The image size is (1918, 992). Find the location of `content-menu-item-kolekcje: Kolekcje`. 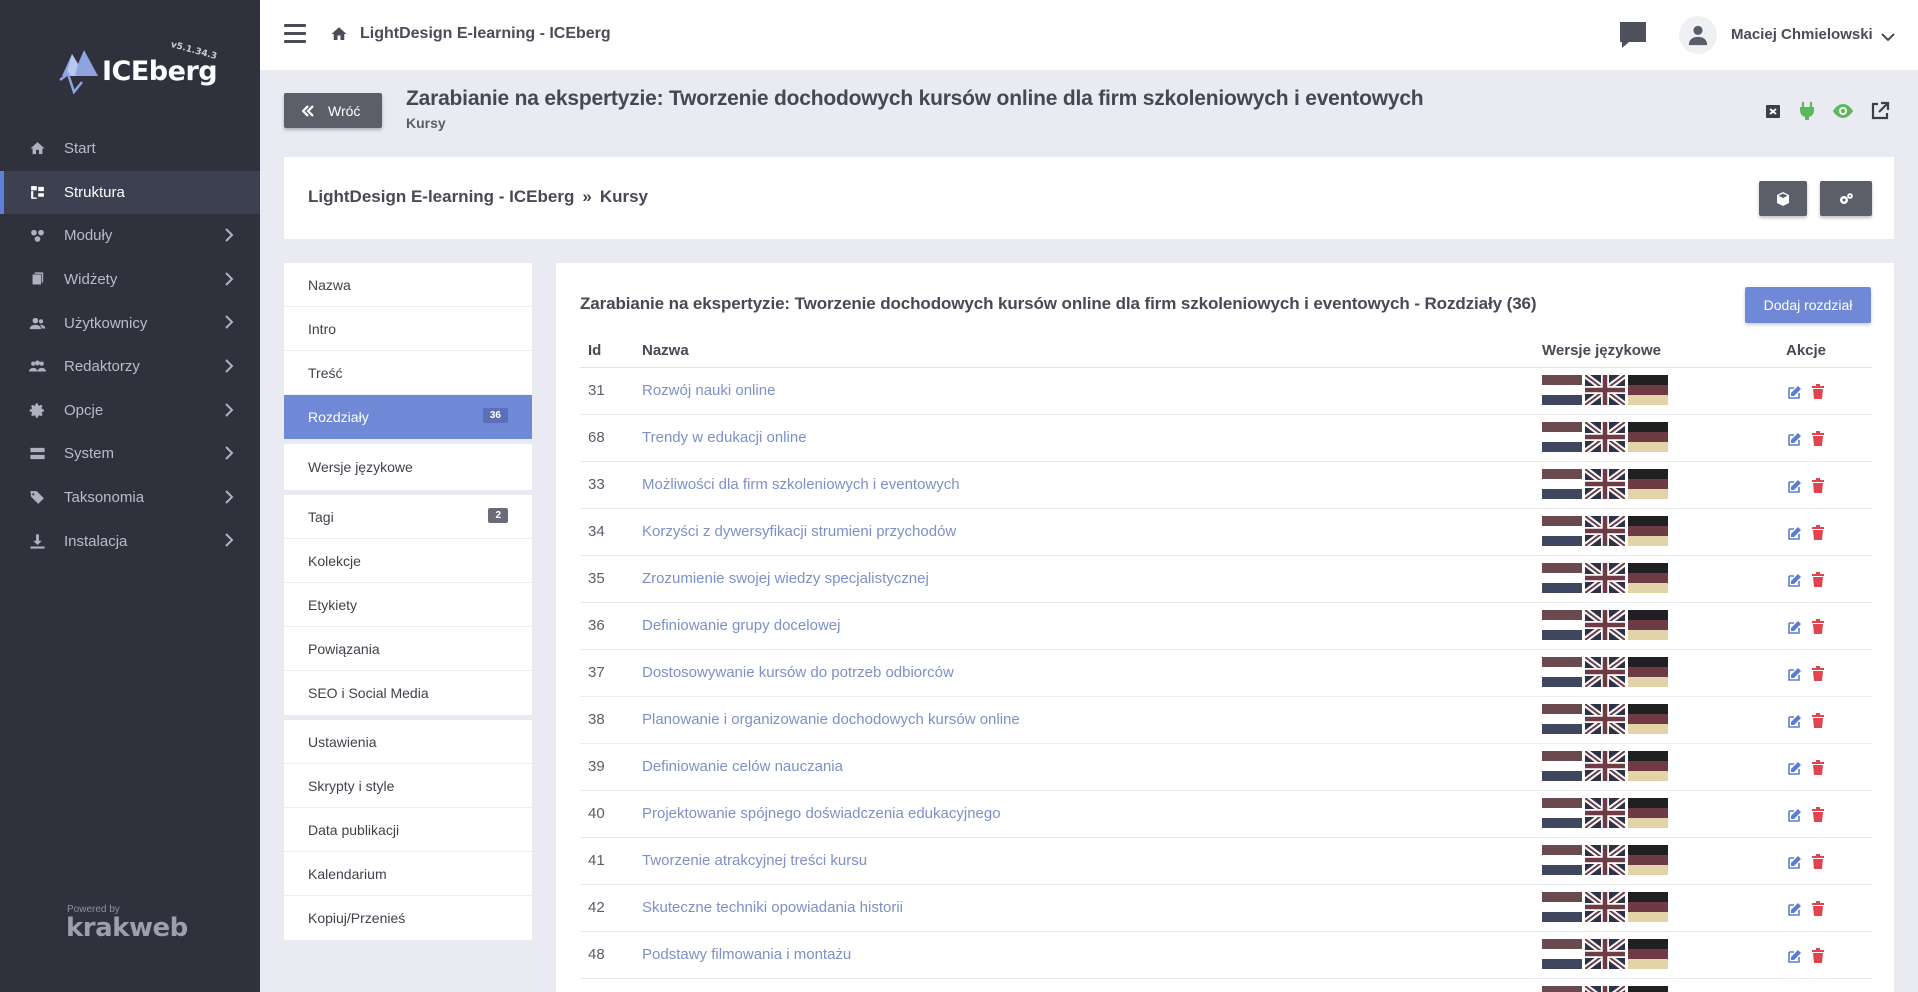

content-menu-item-kolekcje: Kolekcje is located at coordinates (408, 561).